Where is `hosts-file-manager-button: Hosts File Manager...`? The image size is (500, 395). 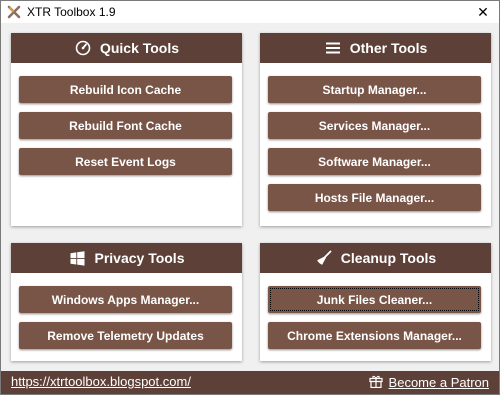
hosts-file-manager-button: Hosts File Manager... is located at coordinates (374, 197).